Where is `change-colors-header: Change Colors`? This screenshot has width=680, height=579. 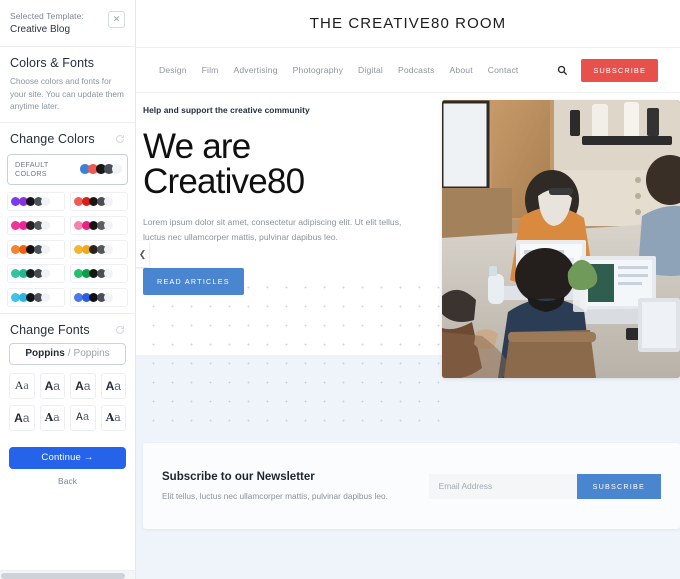
change-colors-header: Change Colors is located at coordinates (67, 136).